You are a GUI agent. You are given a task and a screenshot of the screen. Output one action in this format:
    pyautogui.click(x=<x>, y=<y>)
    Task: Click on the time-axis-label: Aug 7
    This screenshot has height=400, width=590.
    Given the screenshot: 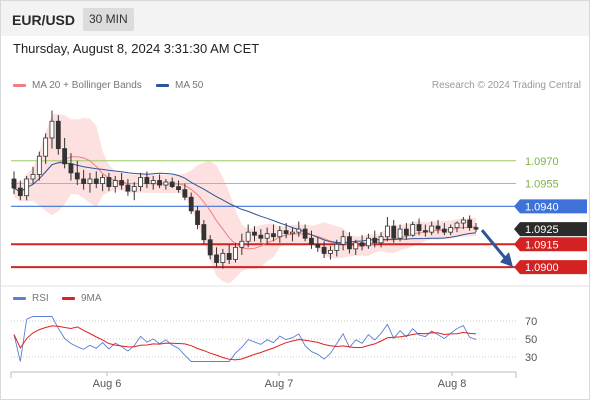 What is the action you would take?
    pyautogui.click(x=279, y=384)
    